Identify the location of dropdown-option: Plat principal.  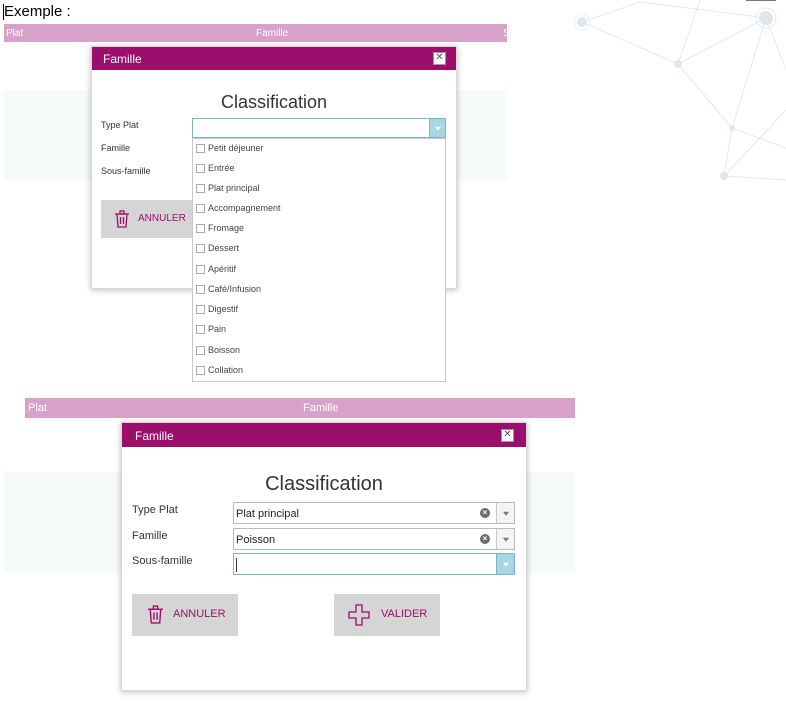
(319, 190).